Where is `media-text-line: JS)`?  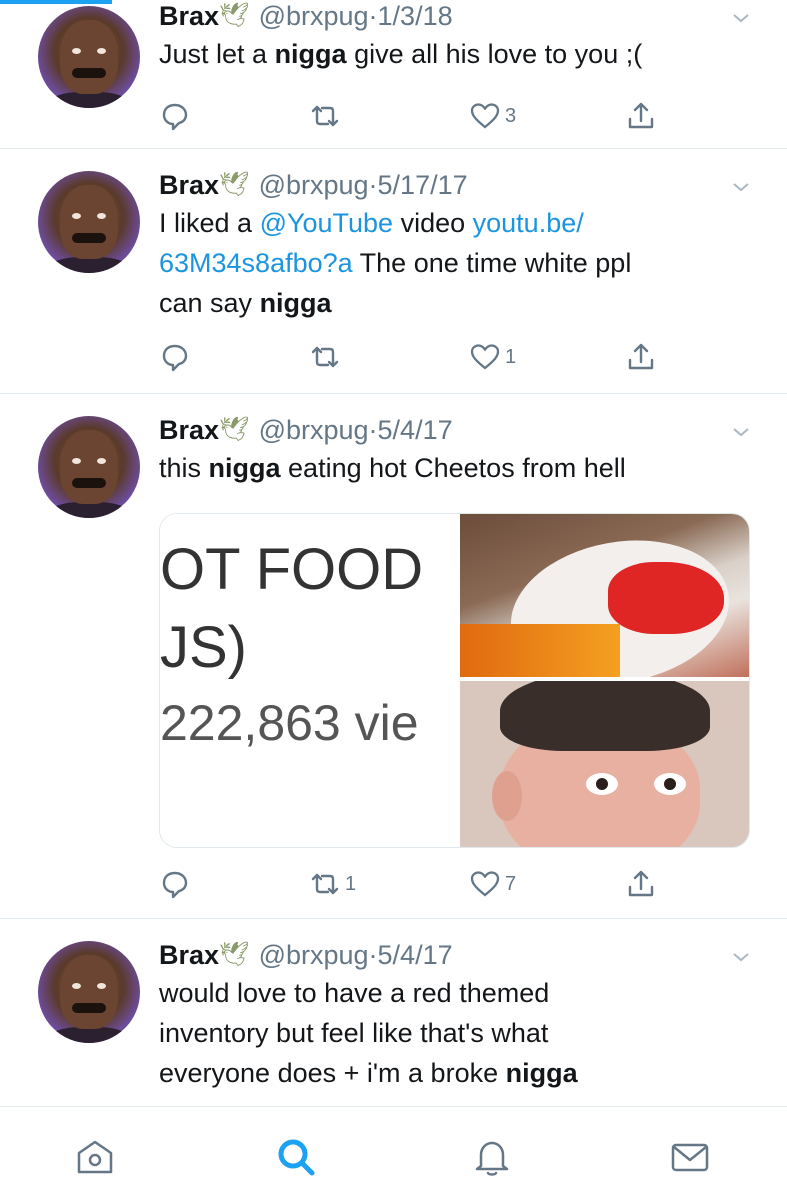 media-text-line: JS) is located at coordinates (203, 647).